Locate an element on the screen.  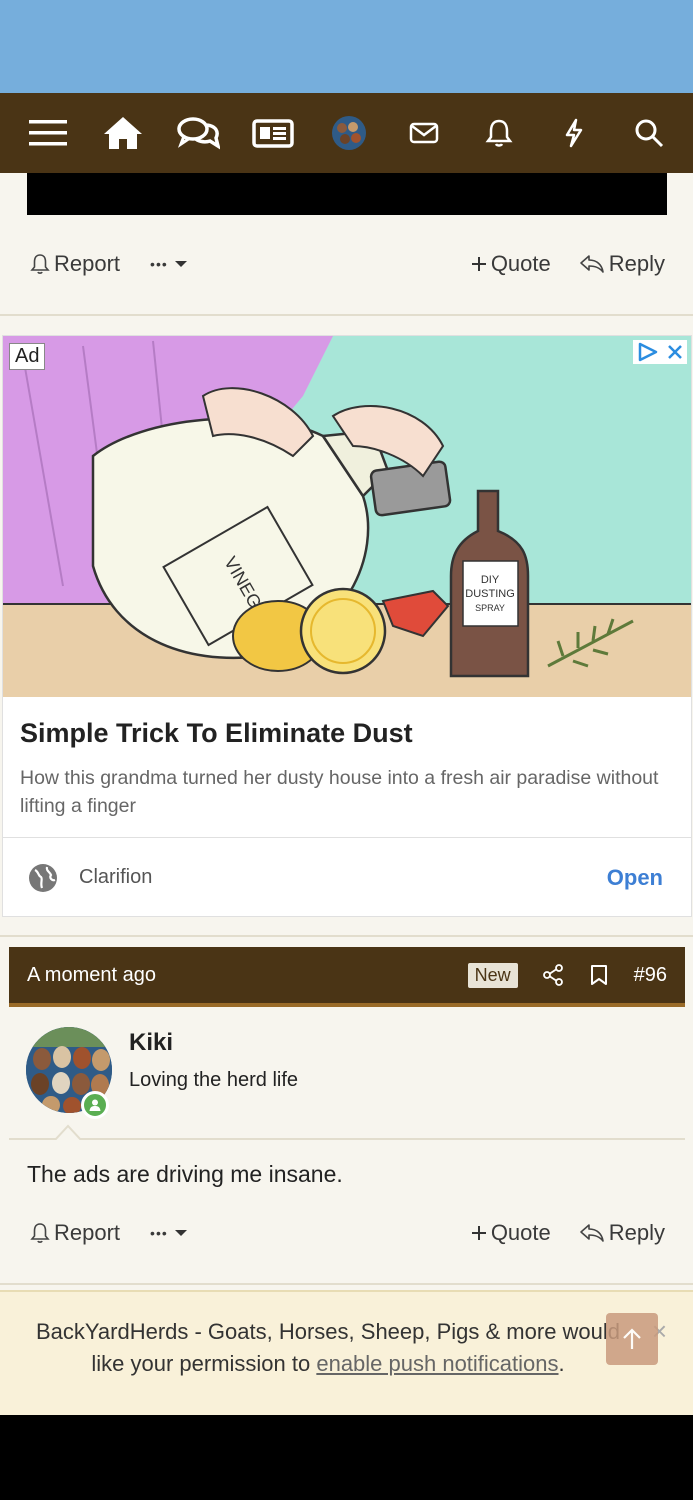
adchoices-icon is located at coordinates (648, 352).